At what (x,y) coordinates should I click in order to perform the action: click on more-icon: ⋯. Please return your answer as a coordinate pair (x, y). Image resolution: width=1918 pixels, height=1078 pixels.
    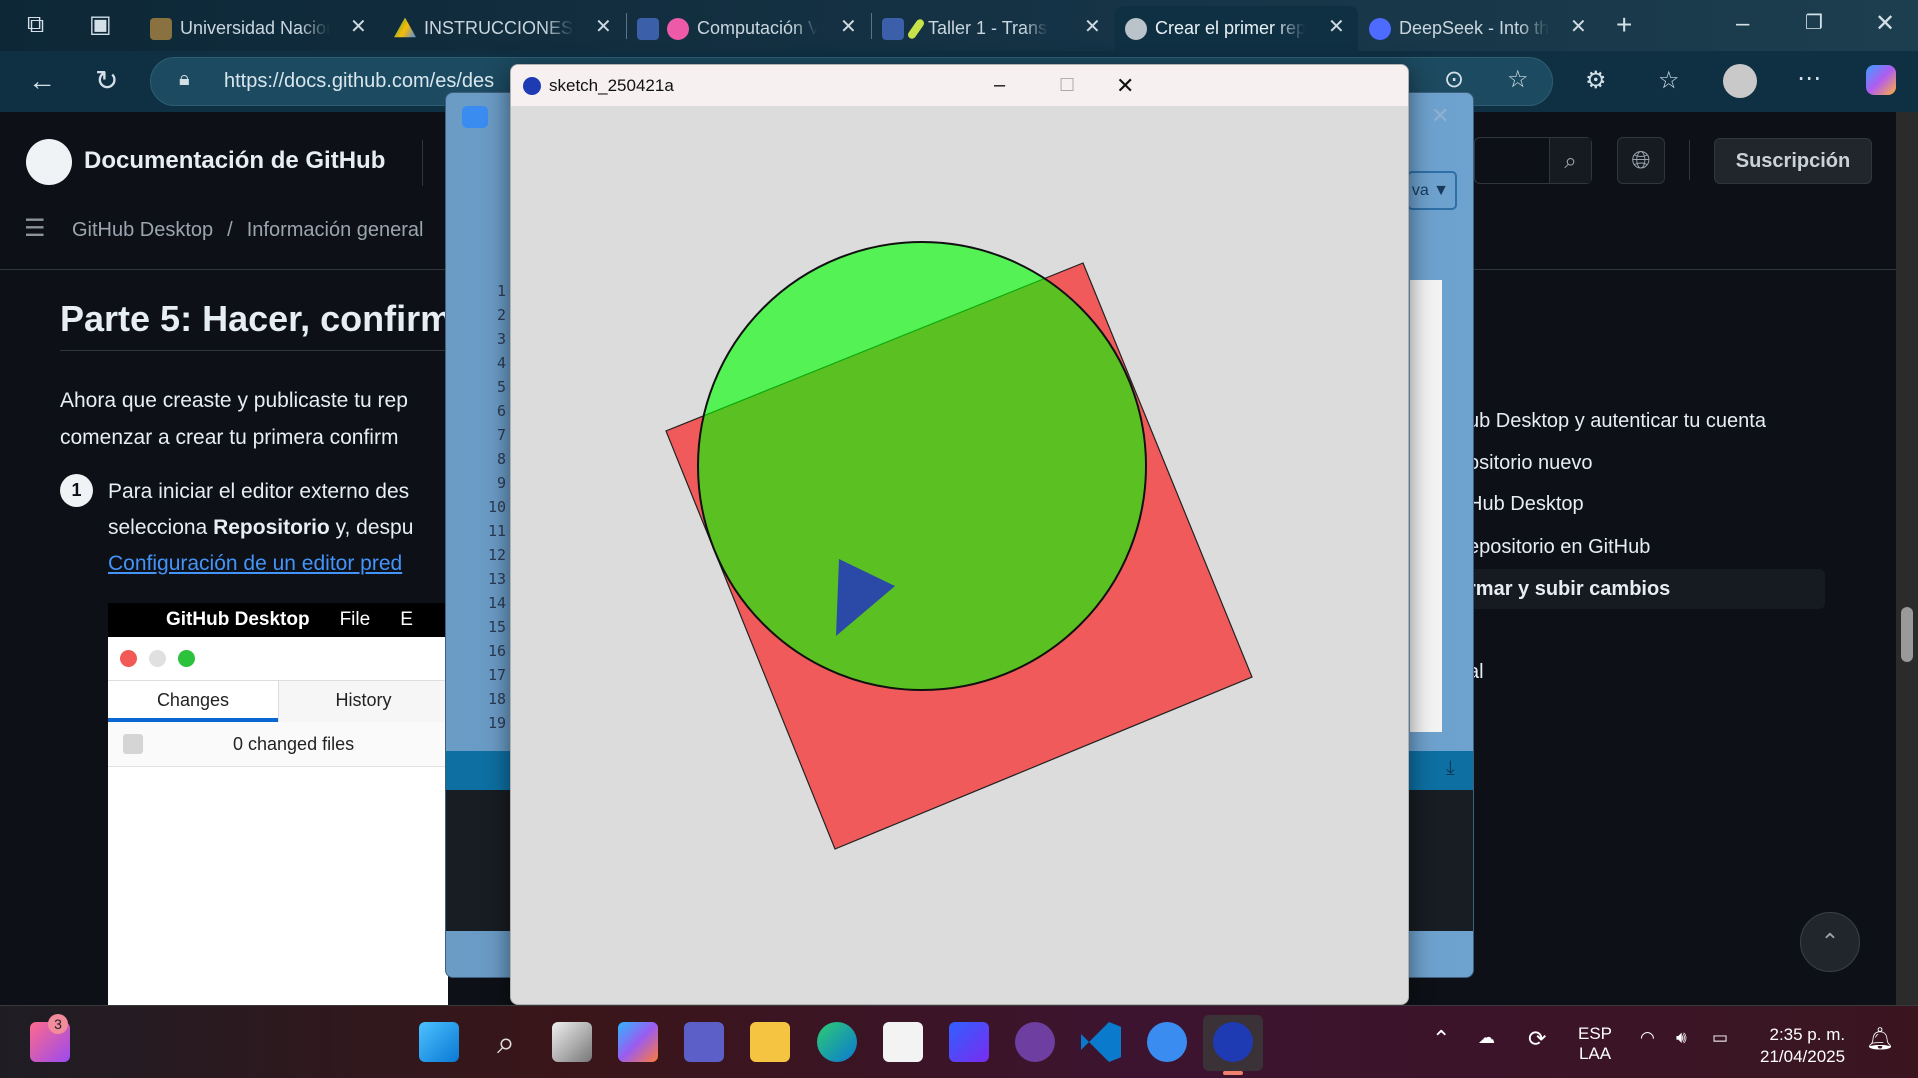
    Looking at the image, I should click on (1809, 79).